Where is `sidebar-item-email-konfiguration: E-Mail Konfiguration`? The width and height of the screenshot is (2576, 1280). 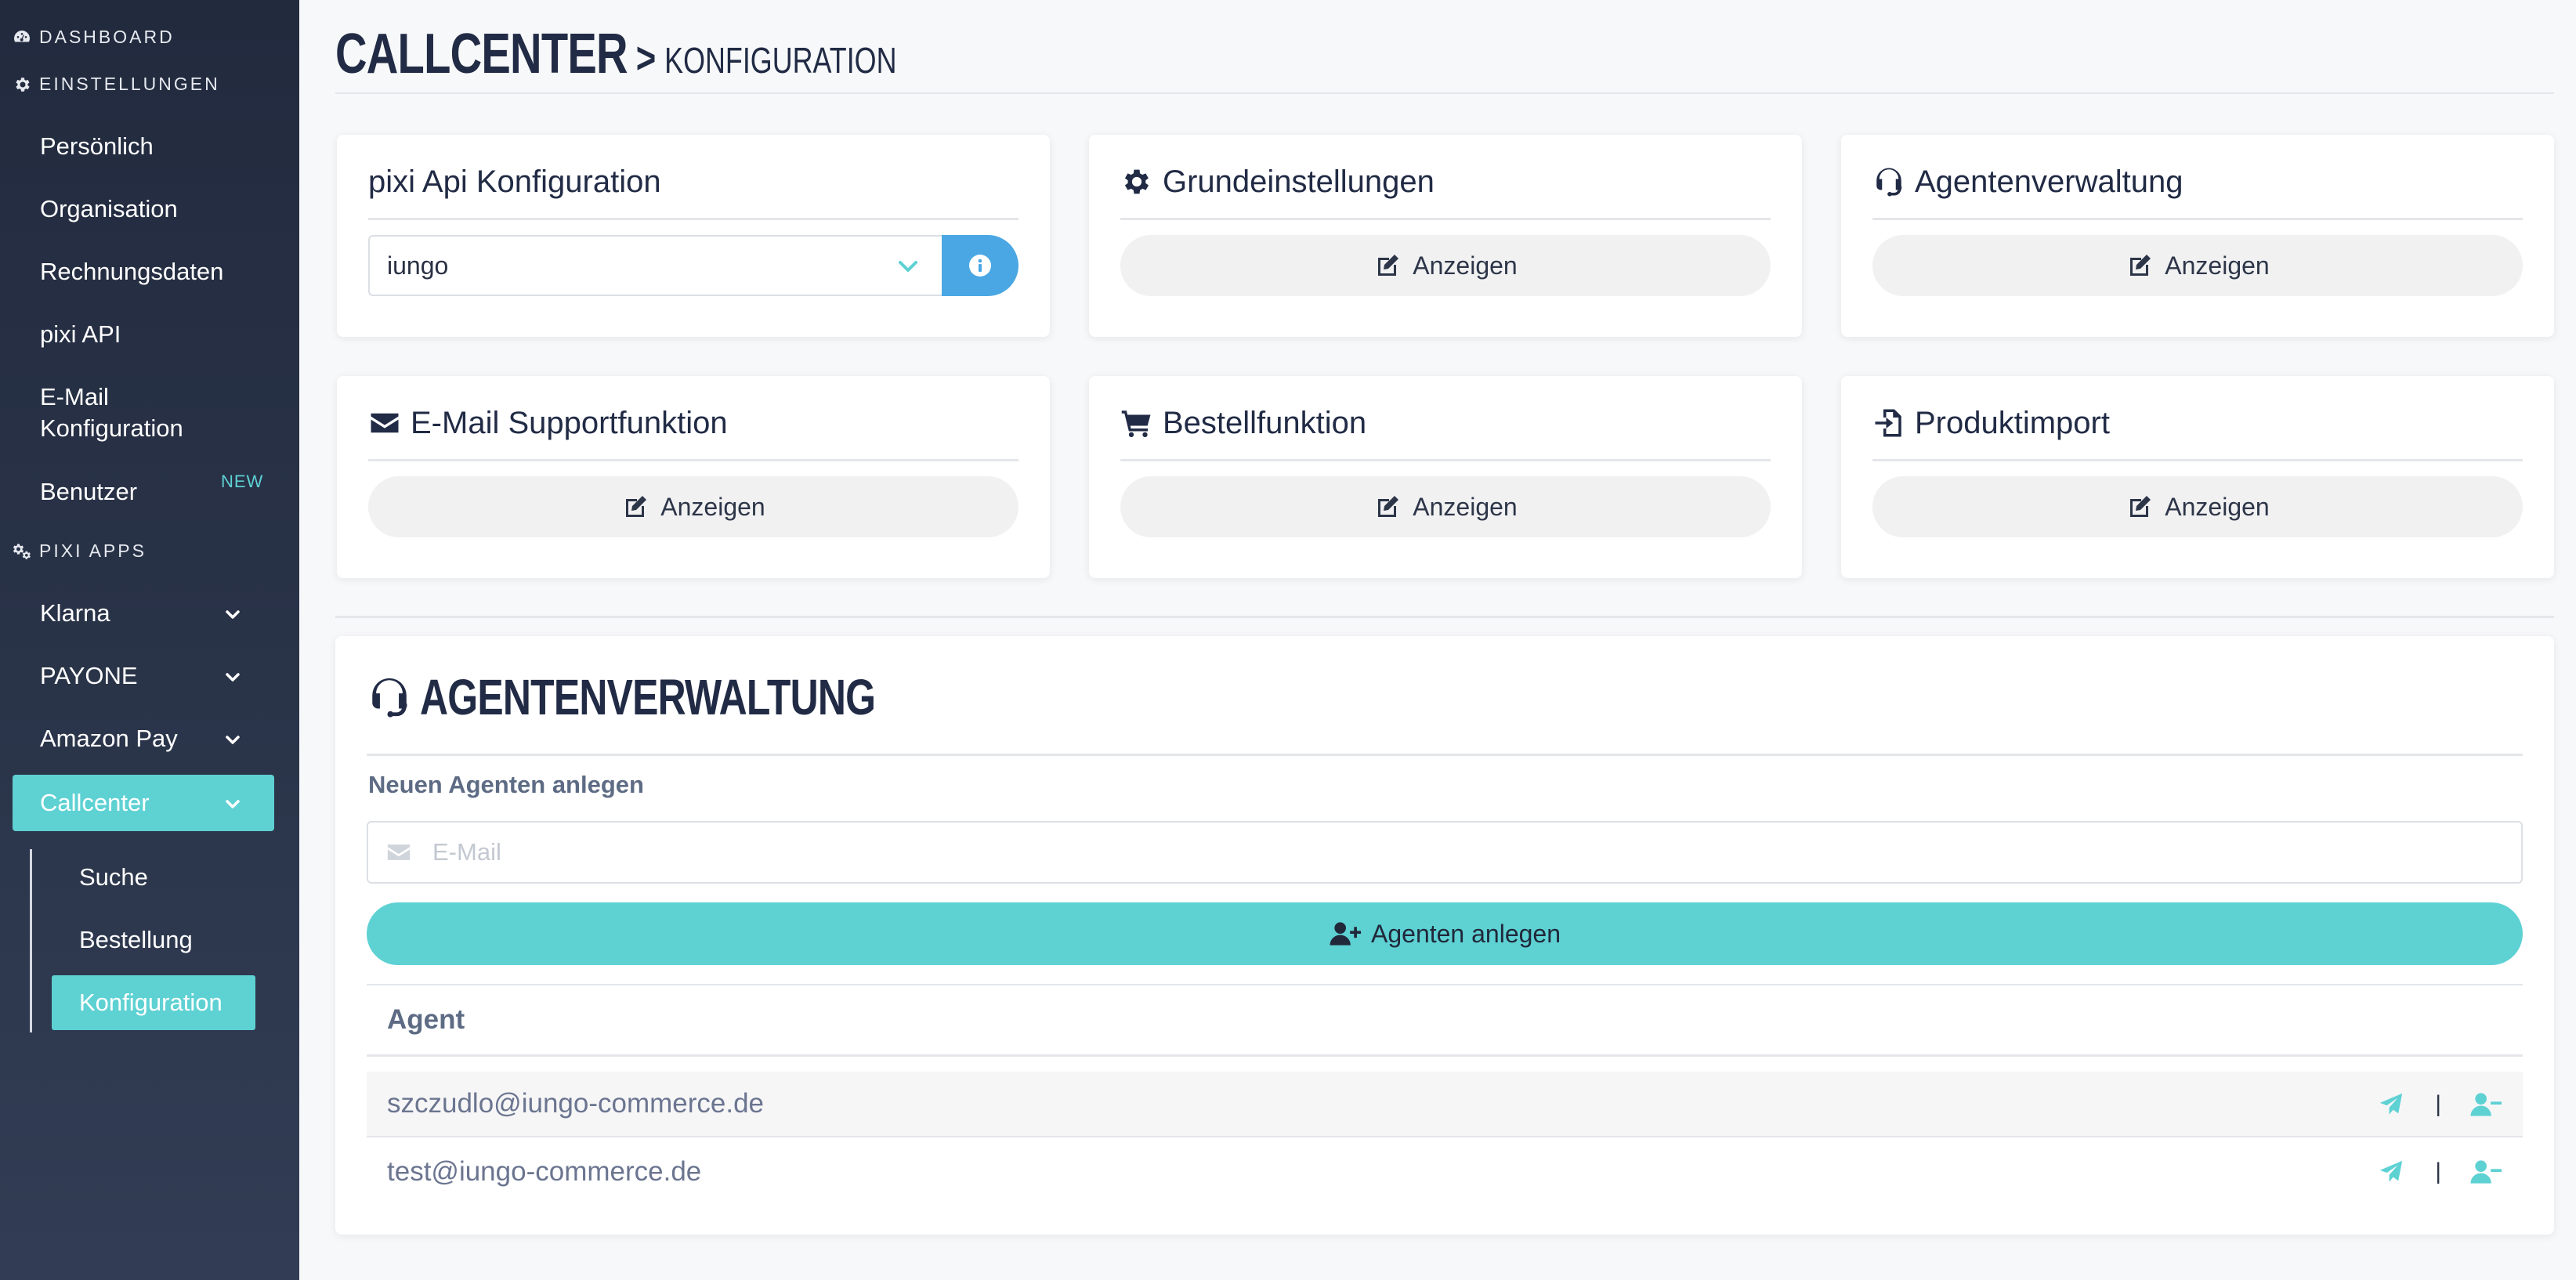
sidebar-item-email-konfiguration: E-Mail Konfiguration is located at coordinates (114, 412).